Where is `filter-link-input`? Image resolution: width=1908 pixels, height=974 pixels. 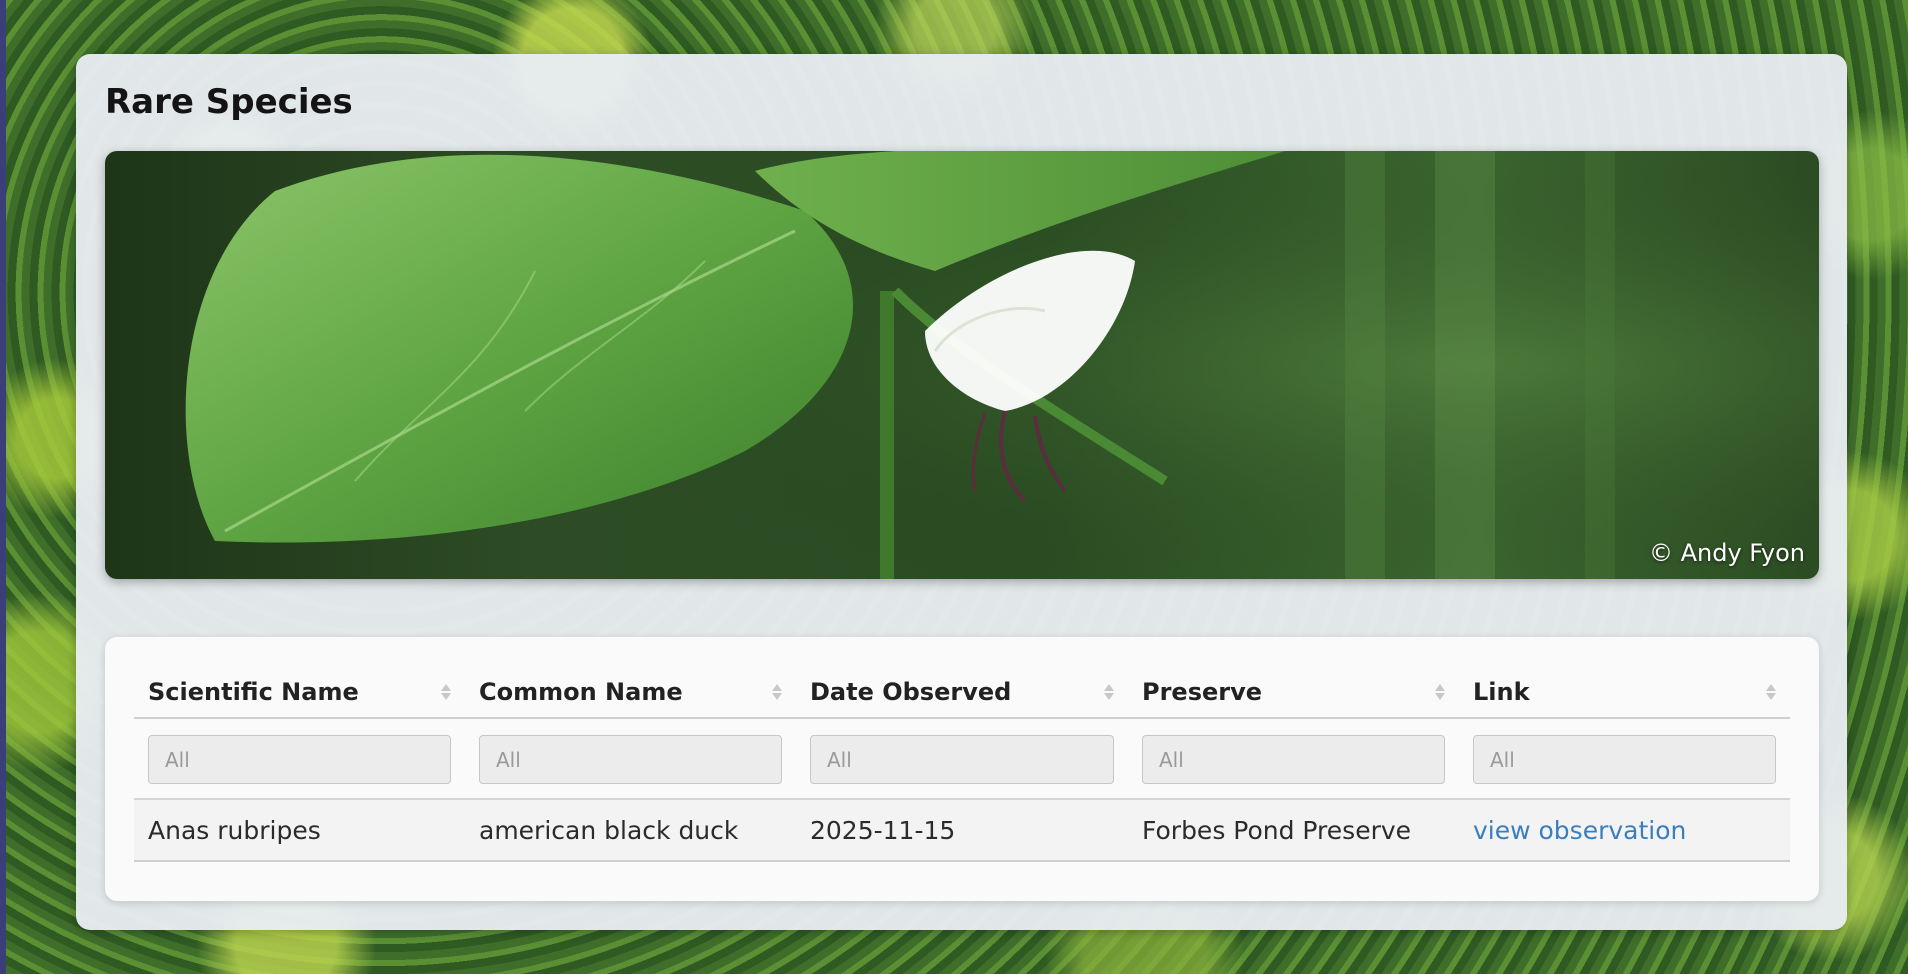 filter-link-input is located at coordinates (1624, 759).